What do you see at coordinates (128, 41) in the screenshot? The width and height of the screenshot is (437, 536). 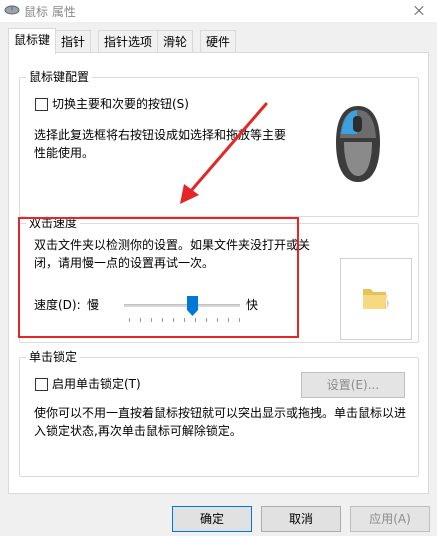 I see `tab-pointer-options: 指针选项` at bounding box center [128, 41].